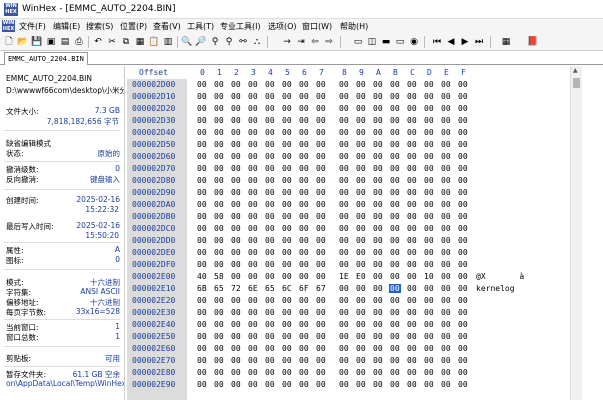  Describe the element at coordinates (317, 26) in the screenshot. I see `menu-window: 窗口(W)` at that location.